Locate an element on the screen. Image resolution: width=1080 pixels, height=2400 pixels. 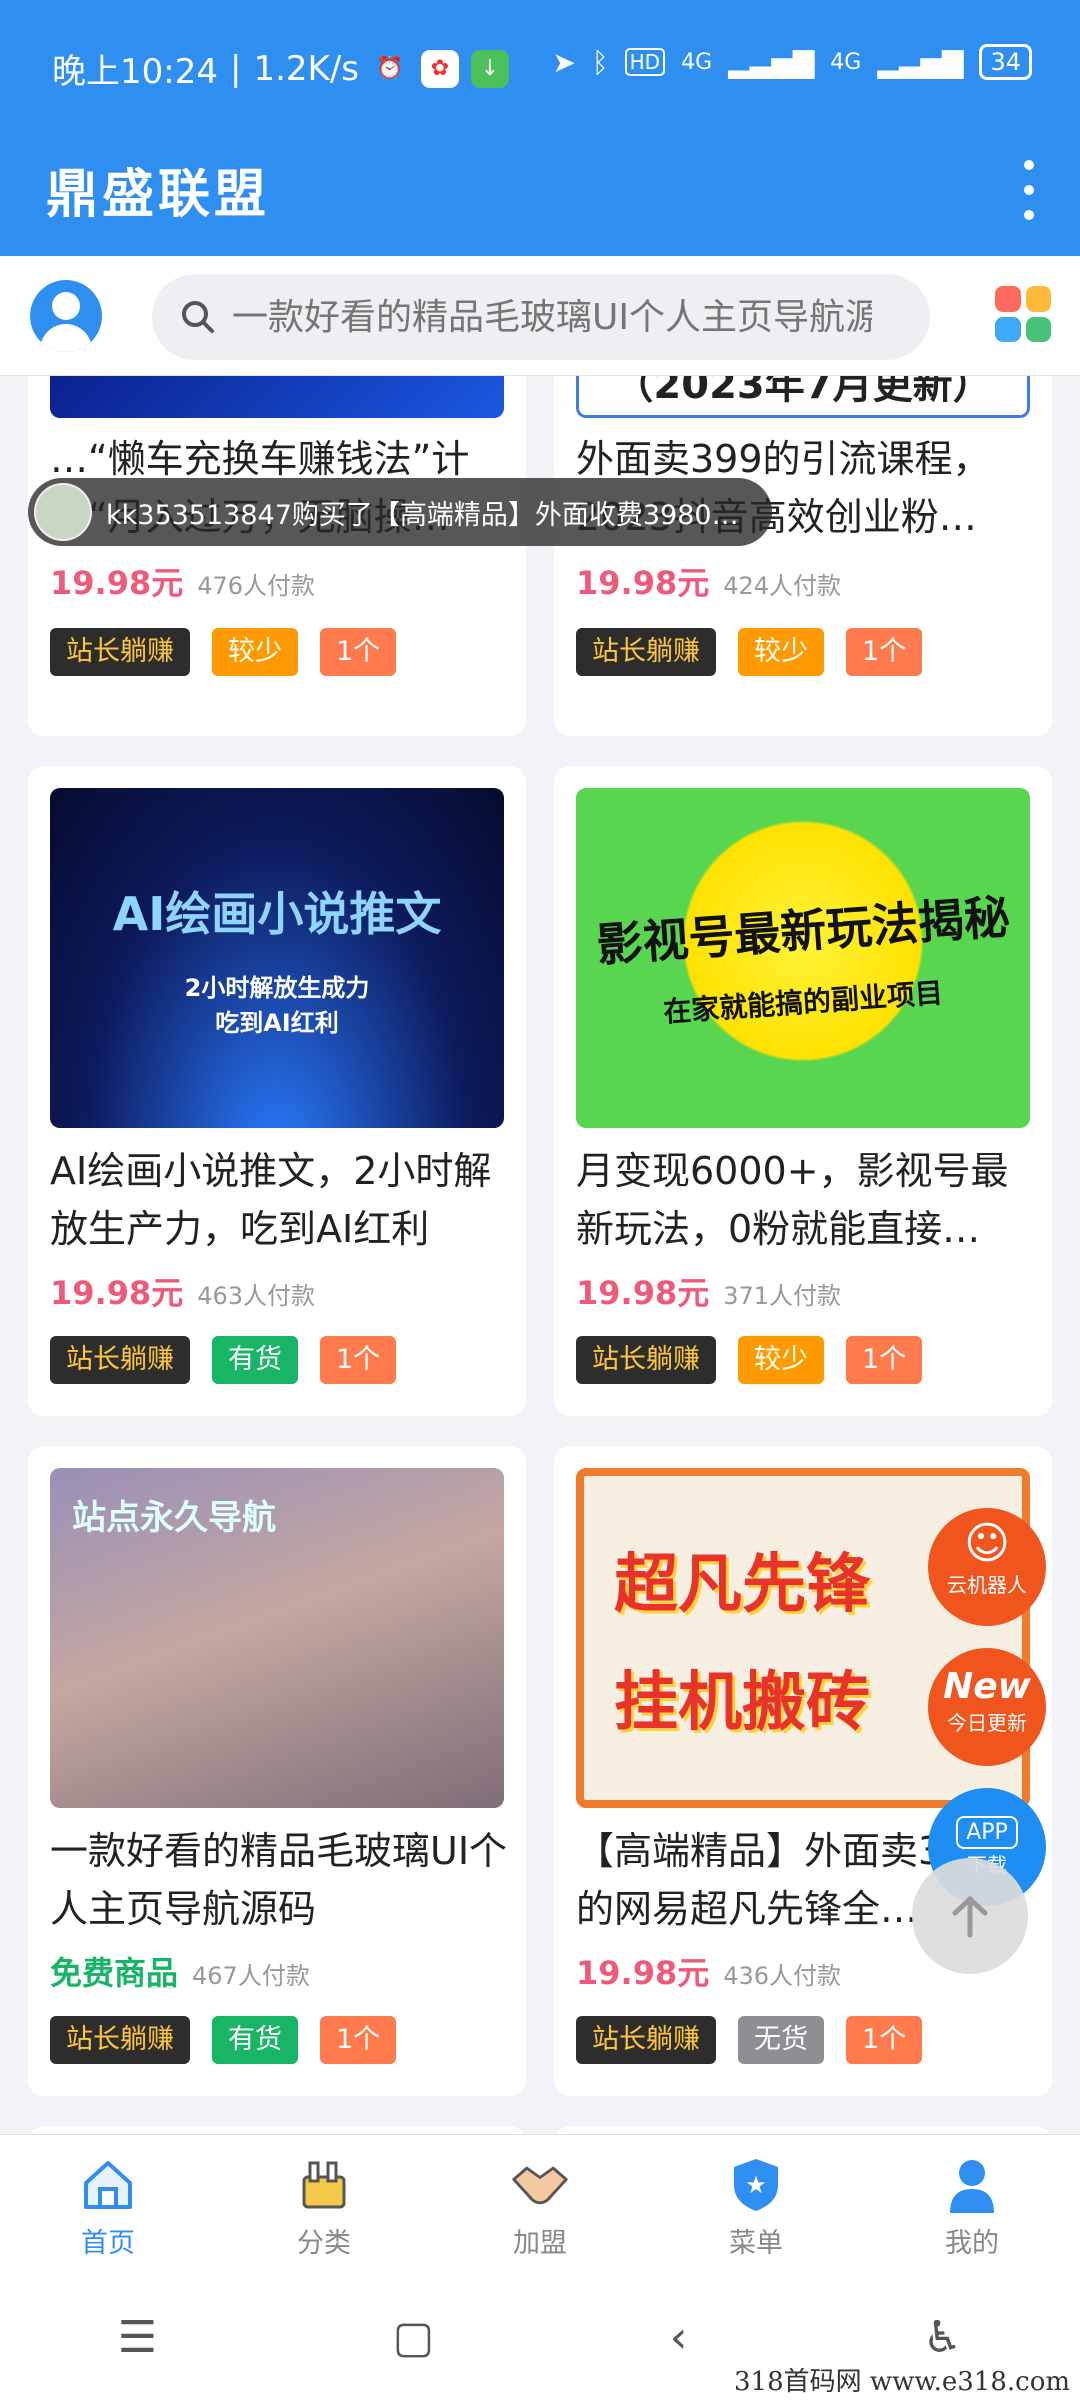
person-icon is located at coordinates (972, 2185).